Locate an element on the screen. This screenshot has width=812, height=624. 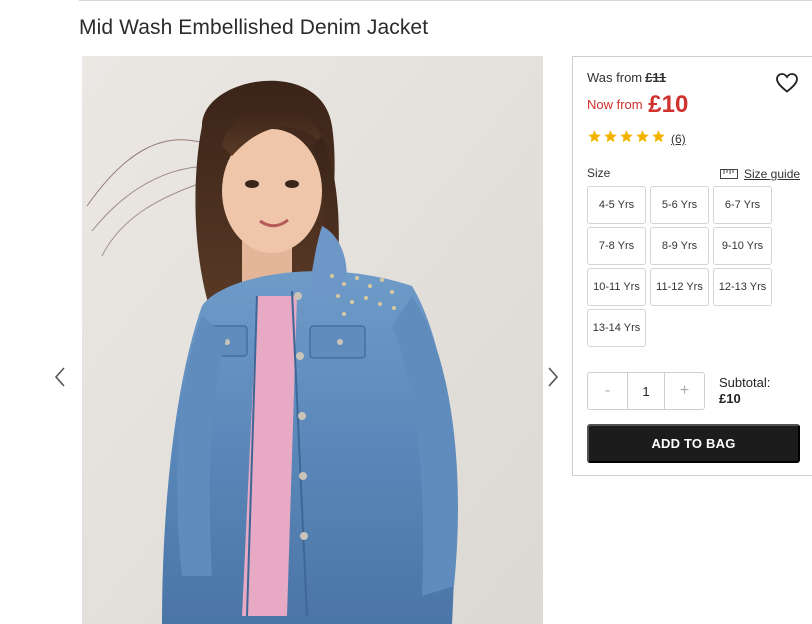
quantity-input: 1 is located at coordinates (646, 391).